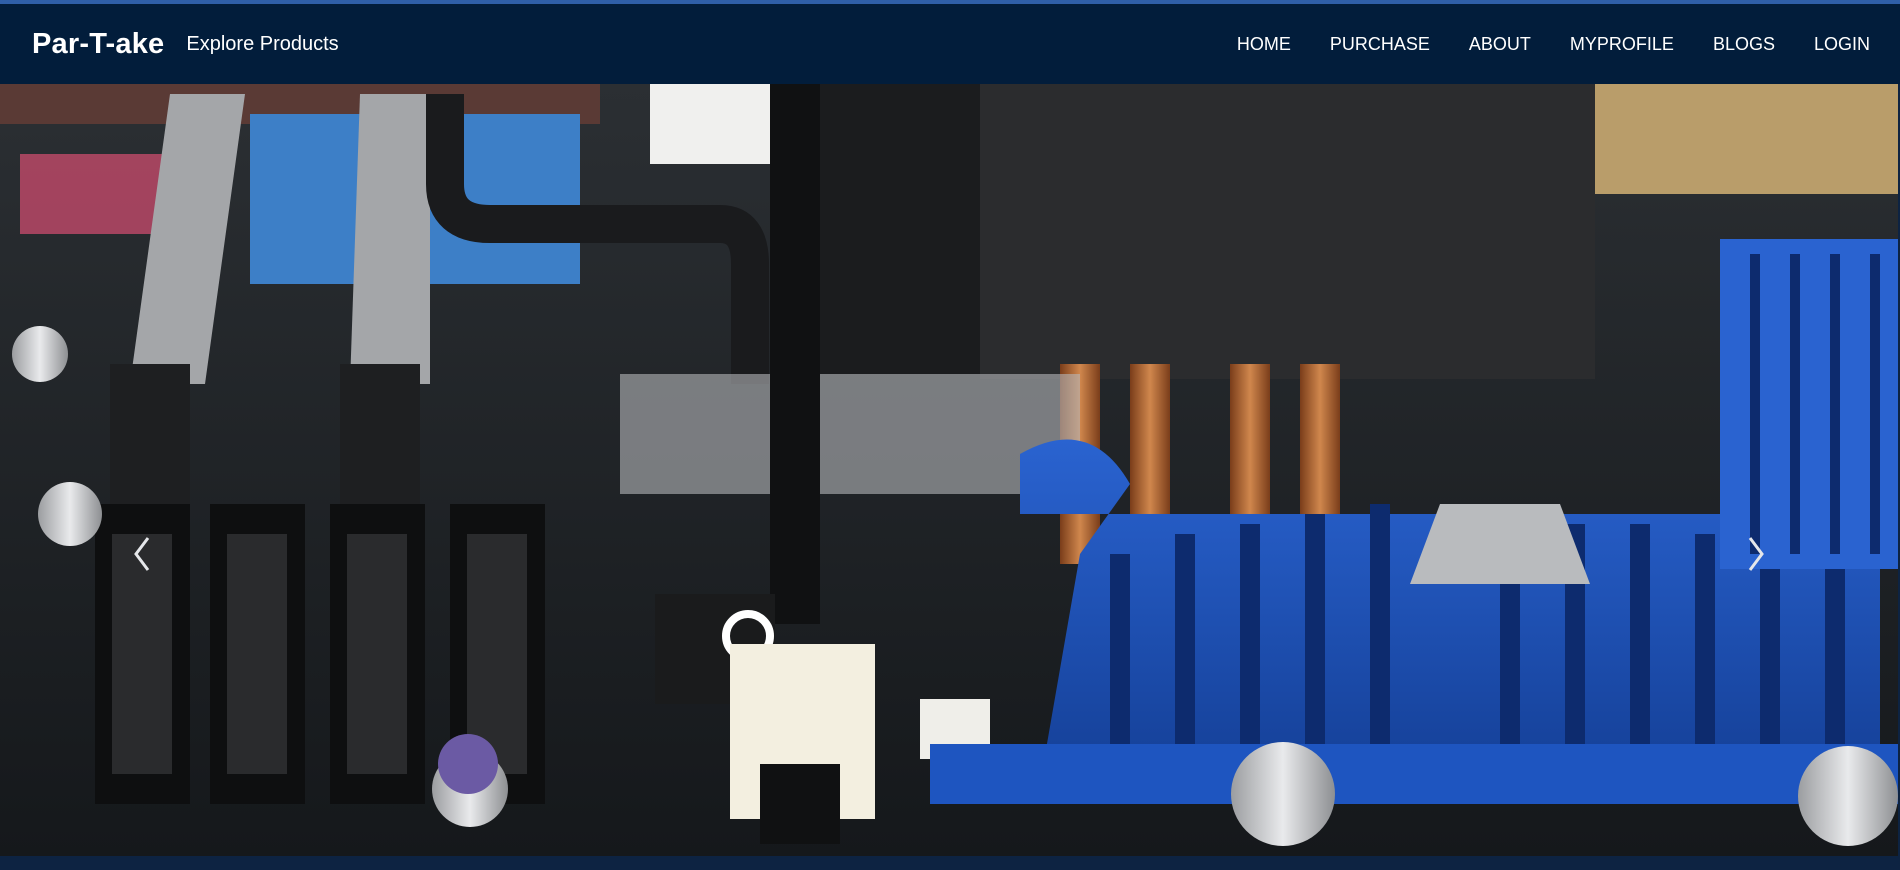 This screenshot has width=1900, height=870. I want to click on brand-logo: Par-T-ake, so click(98, 44).